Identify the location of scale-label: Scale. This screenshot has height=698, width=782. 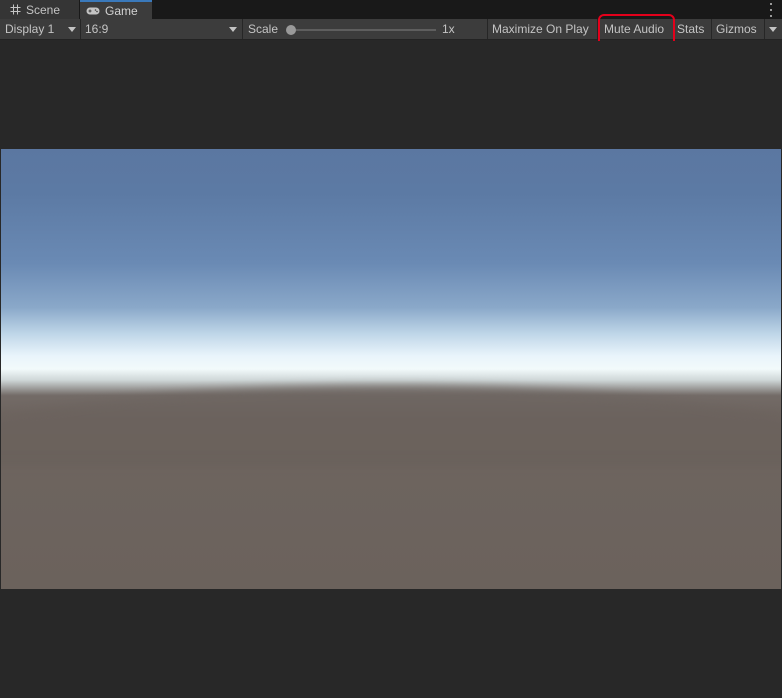
(263, 29).